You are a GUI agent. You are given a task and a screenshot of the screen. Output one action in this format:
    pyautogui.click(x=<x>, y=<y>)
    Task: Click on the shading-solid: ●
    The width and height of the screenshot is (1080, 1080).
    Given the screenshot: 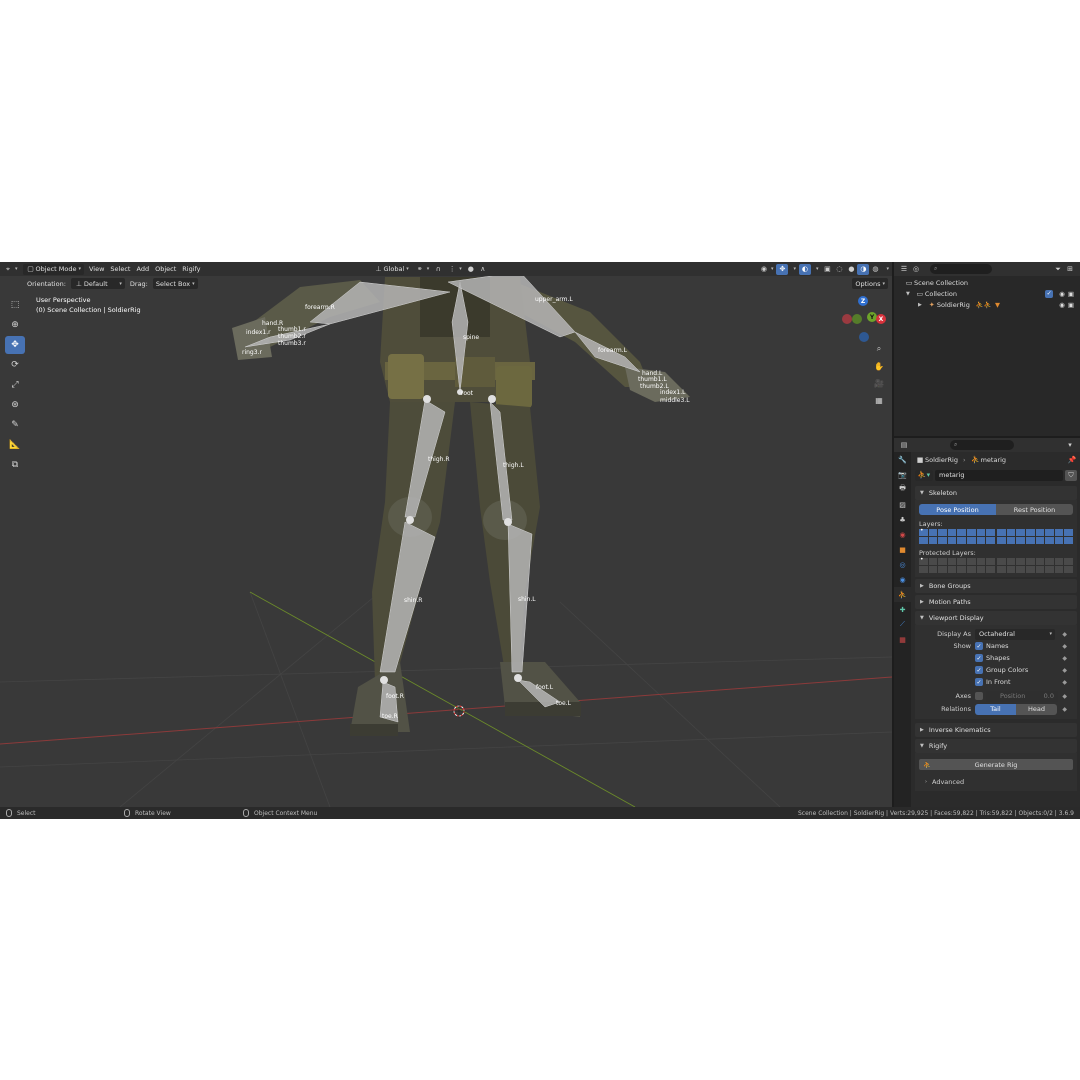 What is the action you would take?
    pyautogui.click(x=851, y=269)
    